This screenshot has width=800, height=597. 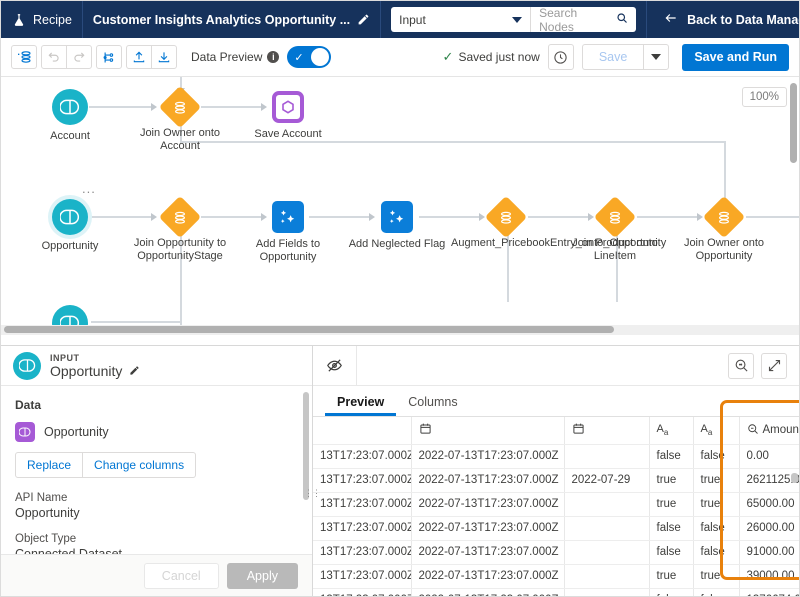 I want to click on history-clock-icon, so click(x=560, y=57).